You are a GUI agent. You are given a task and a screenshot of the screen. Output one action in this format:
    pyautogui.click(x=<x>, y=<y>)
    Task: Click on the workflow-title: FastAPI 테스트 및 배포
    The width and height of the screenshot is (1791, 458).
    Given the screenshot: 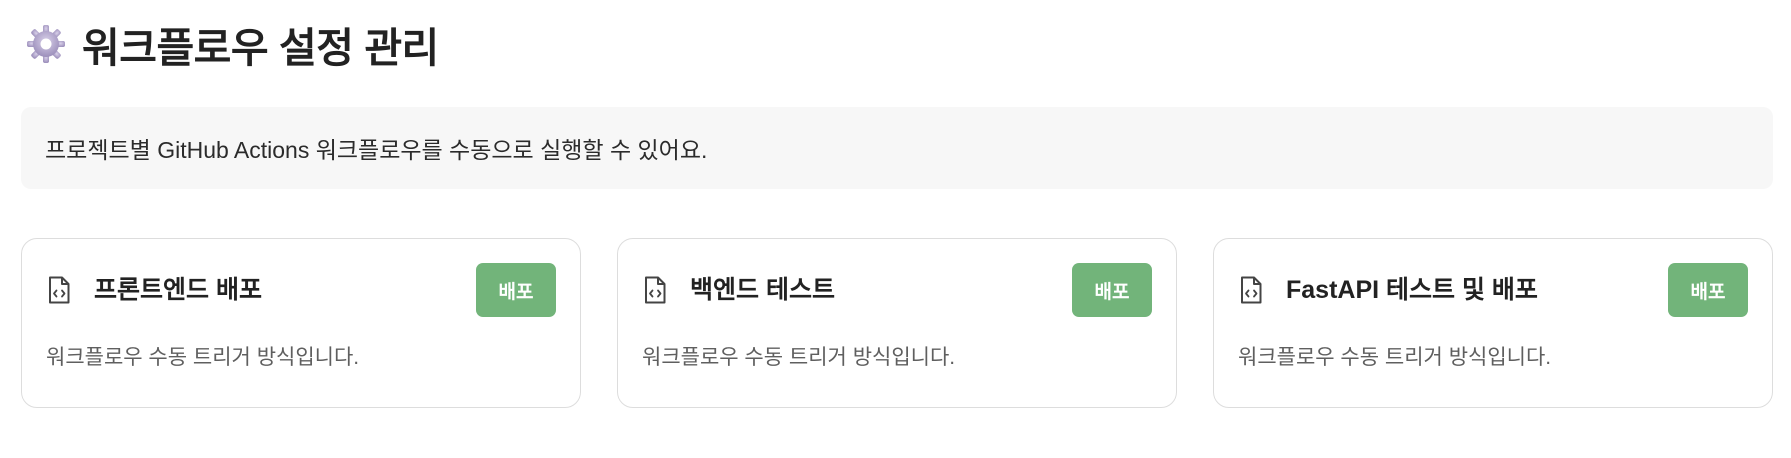 What is the action you would take?
    pyautogui.click(x=1412, y=290)
    